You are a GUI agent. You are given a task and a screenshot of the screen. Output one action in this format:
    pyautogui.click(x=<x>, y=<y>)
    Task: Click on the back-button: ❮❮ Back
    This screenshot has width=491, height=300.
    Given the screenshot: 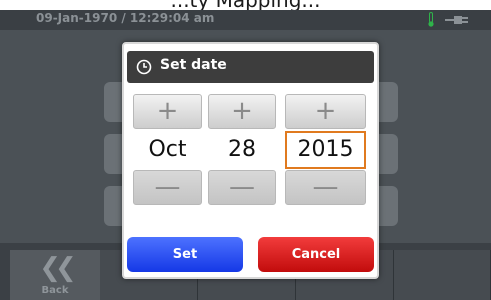 What is the action you would take?
    pyautogui.click(x=55, y=275)
    